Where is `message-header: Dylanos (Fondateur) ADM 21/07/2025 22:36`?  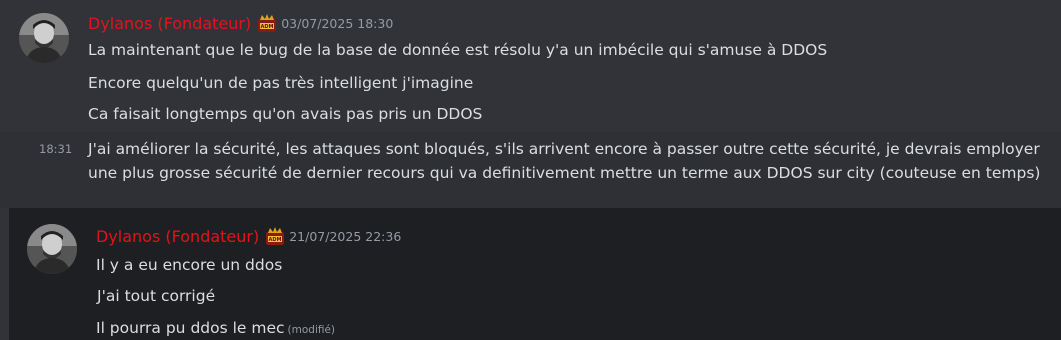
message-header: Dylanos (Fondateur) ADM 21/07/2025 22:36 is located at coordinates (248, 236).